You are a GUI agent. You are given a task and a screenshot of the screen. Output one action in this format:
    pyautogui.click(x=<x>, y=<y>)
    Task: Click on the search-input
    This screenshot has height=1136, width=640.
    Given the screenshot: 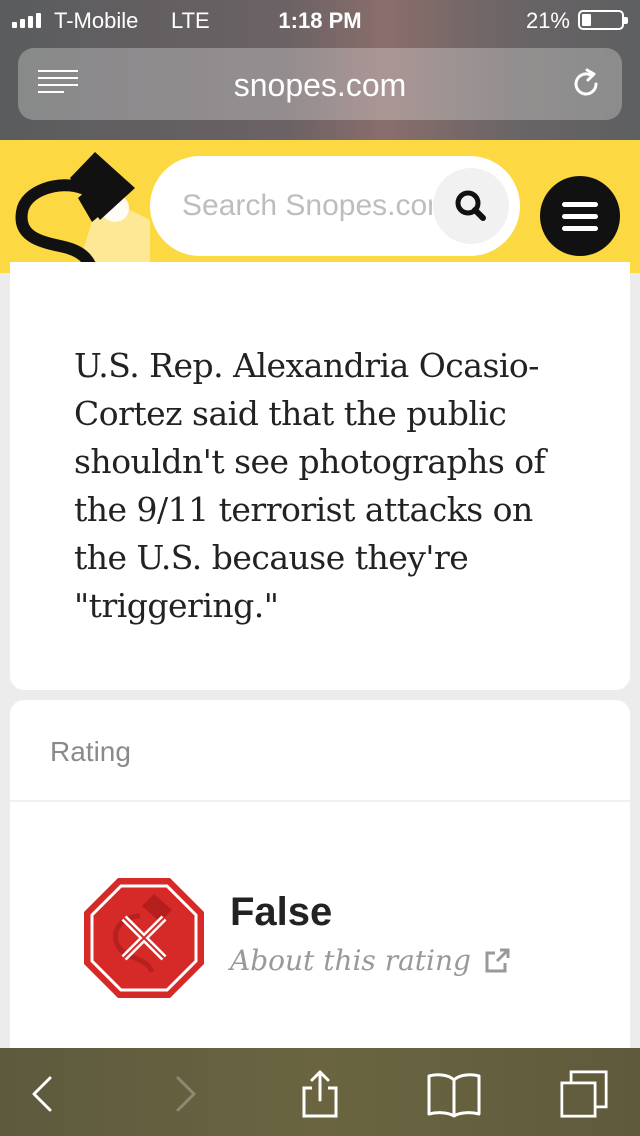 What is the action you would take?
    pyautogui.click(x=307, y=206)
    